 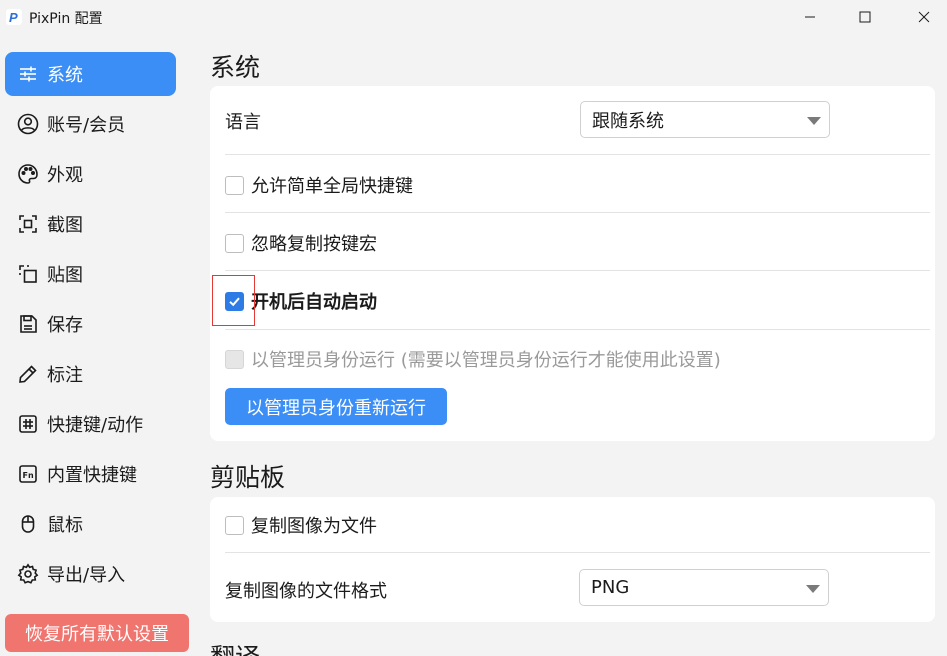 I want to click on maximize-icon, so click(x=865, y=17).